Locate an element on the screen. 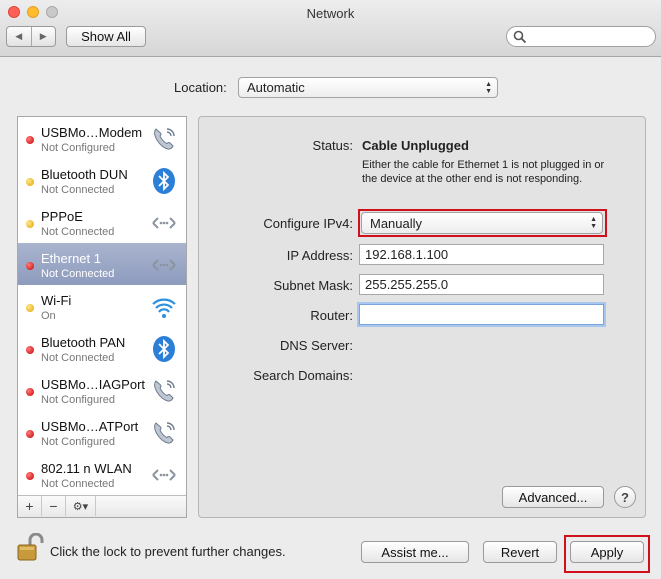 The image size is (661, 579). gear-icon: ⚙▾ is located at coordinates (81, 506).